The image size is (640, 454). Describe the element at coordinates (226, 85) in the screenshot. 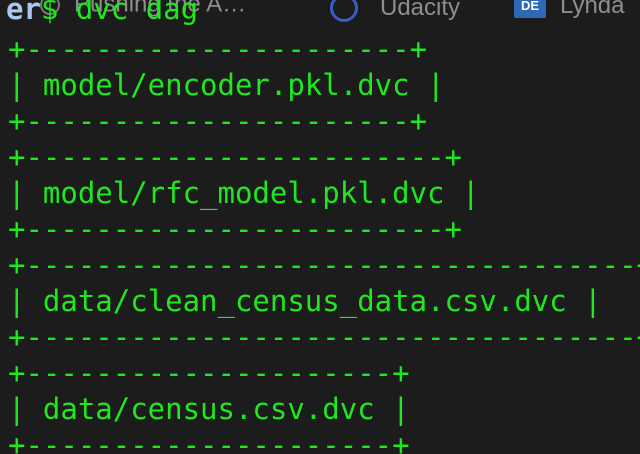

I see `stage-0-label: | model/encoder.pkl.dvc |` at that location.